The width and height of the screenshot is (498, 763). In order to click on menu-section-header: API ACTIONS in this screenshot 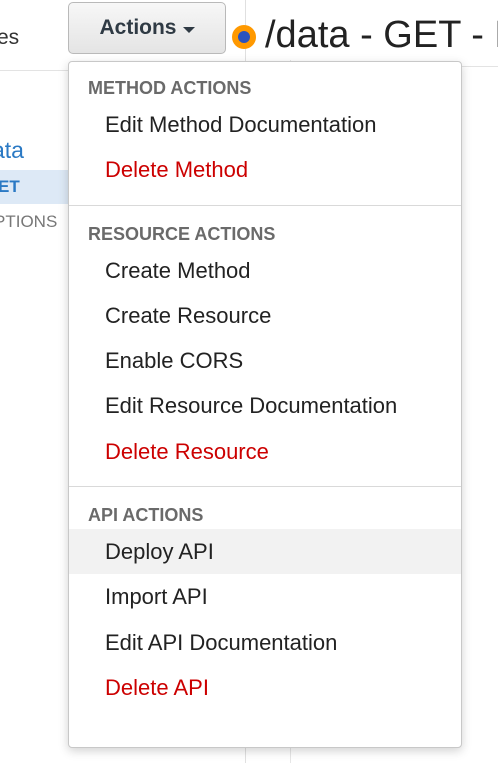, I will do `click(146, 515)`.